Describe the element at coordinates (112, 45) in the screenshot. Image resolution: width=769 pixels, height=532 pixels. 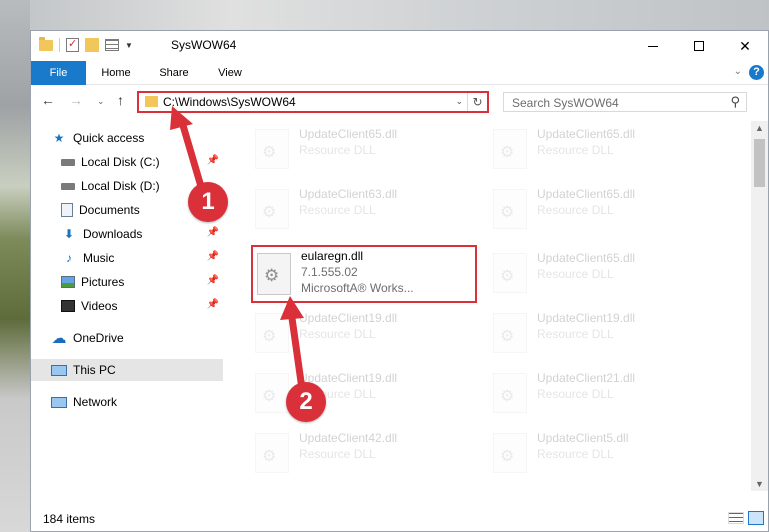
I see `view-icon` at that location.